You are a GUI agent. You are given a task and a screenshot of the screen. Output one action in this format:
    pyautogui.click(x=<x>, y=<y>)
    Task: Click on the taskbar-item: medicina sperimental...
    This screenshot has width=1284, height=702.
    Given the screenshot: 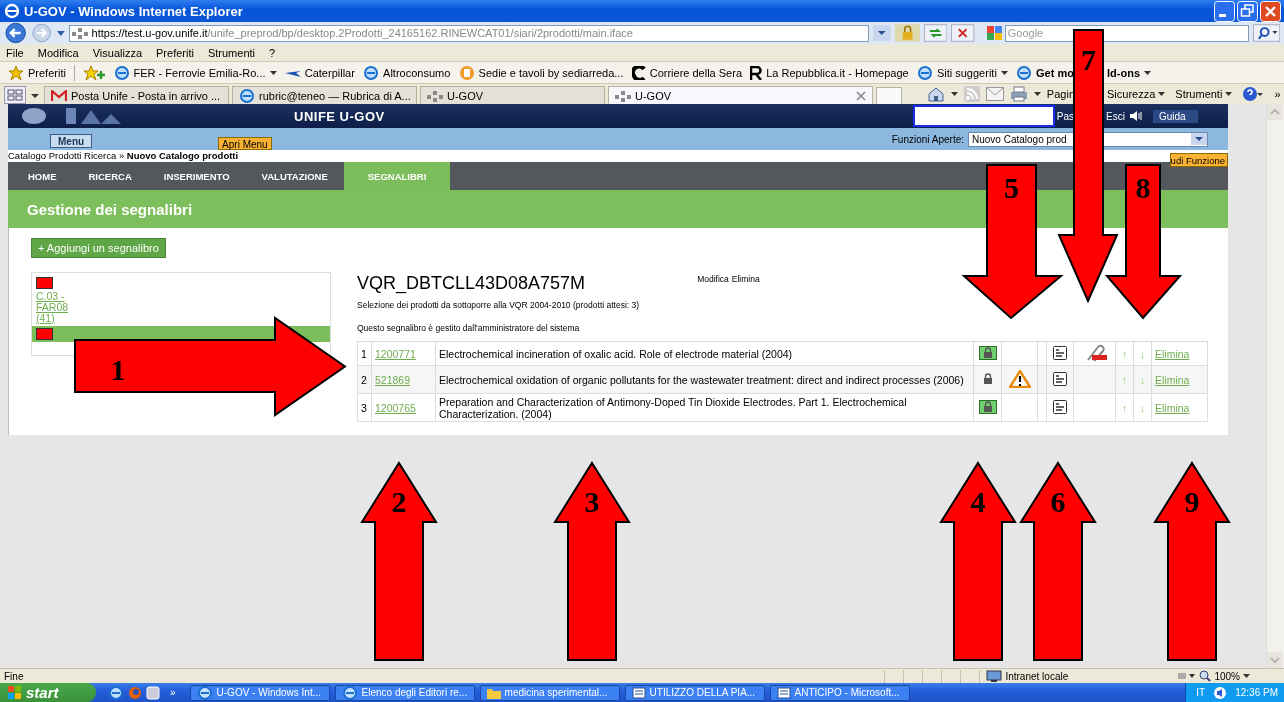 What is the action you would take?
    pyautogui.click(x=549, y=692)
    